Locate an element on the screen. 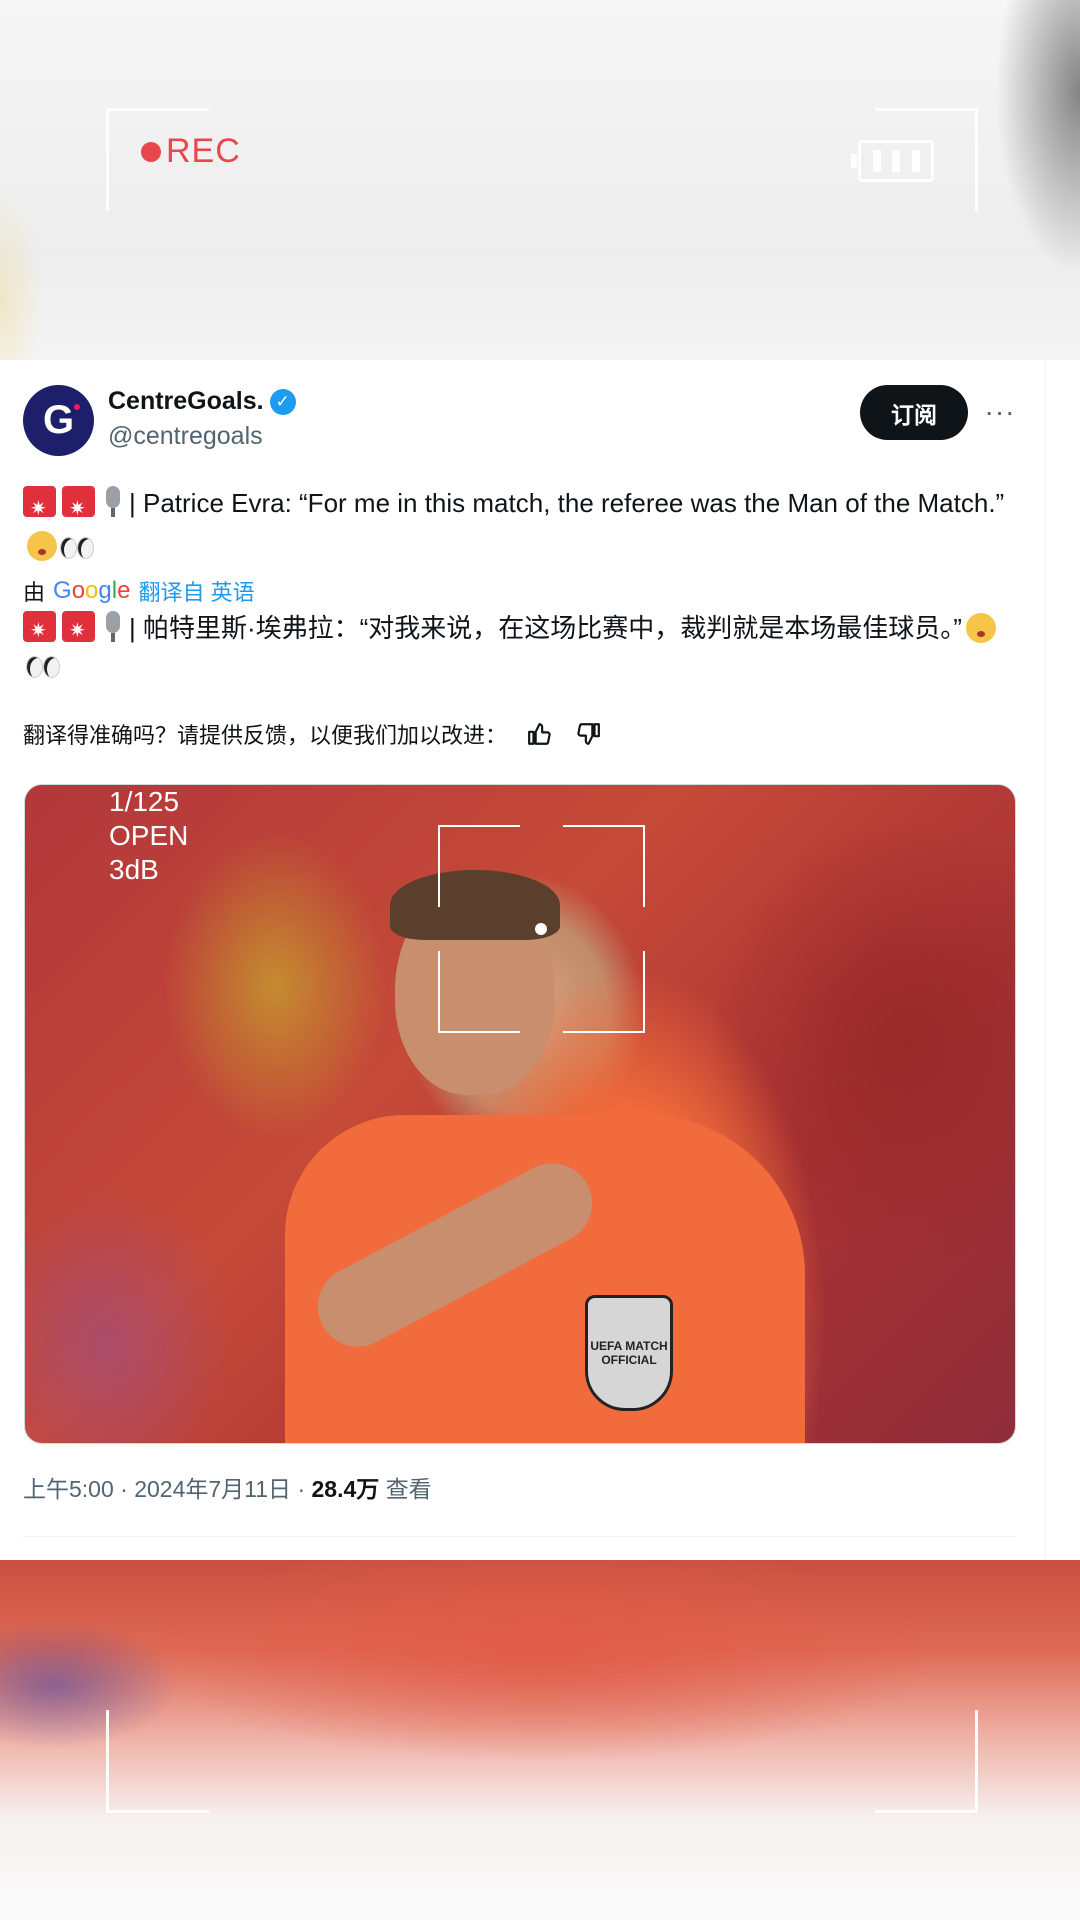  aperture: OPEN is located at coordinates (149, 835).